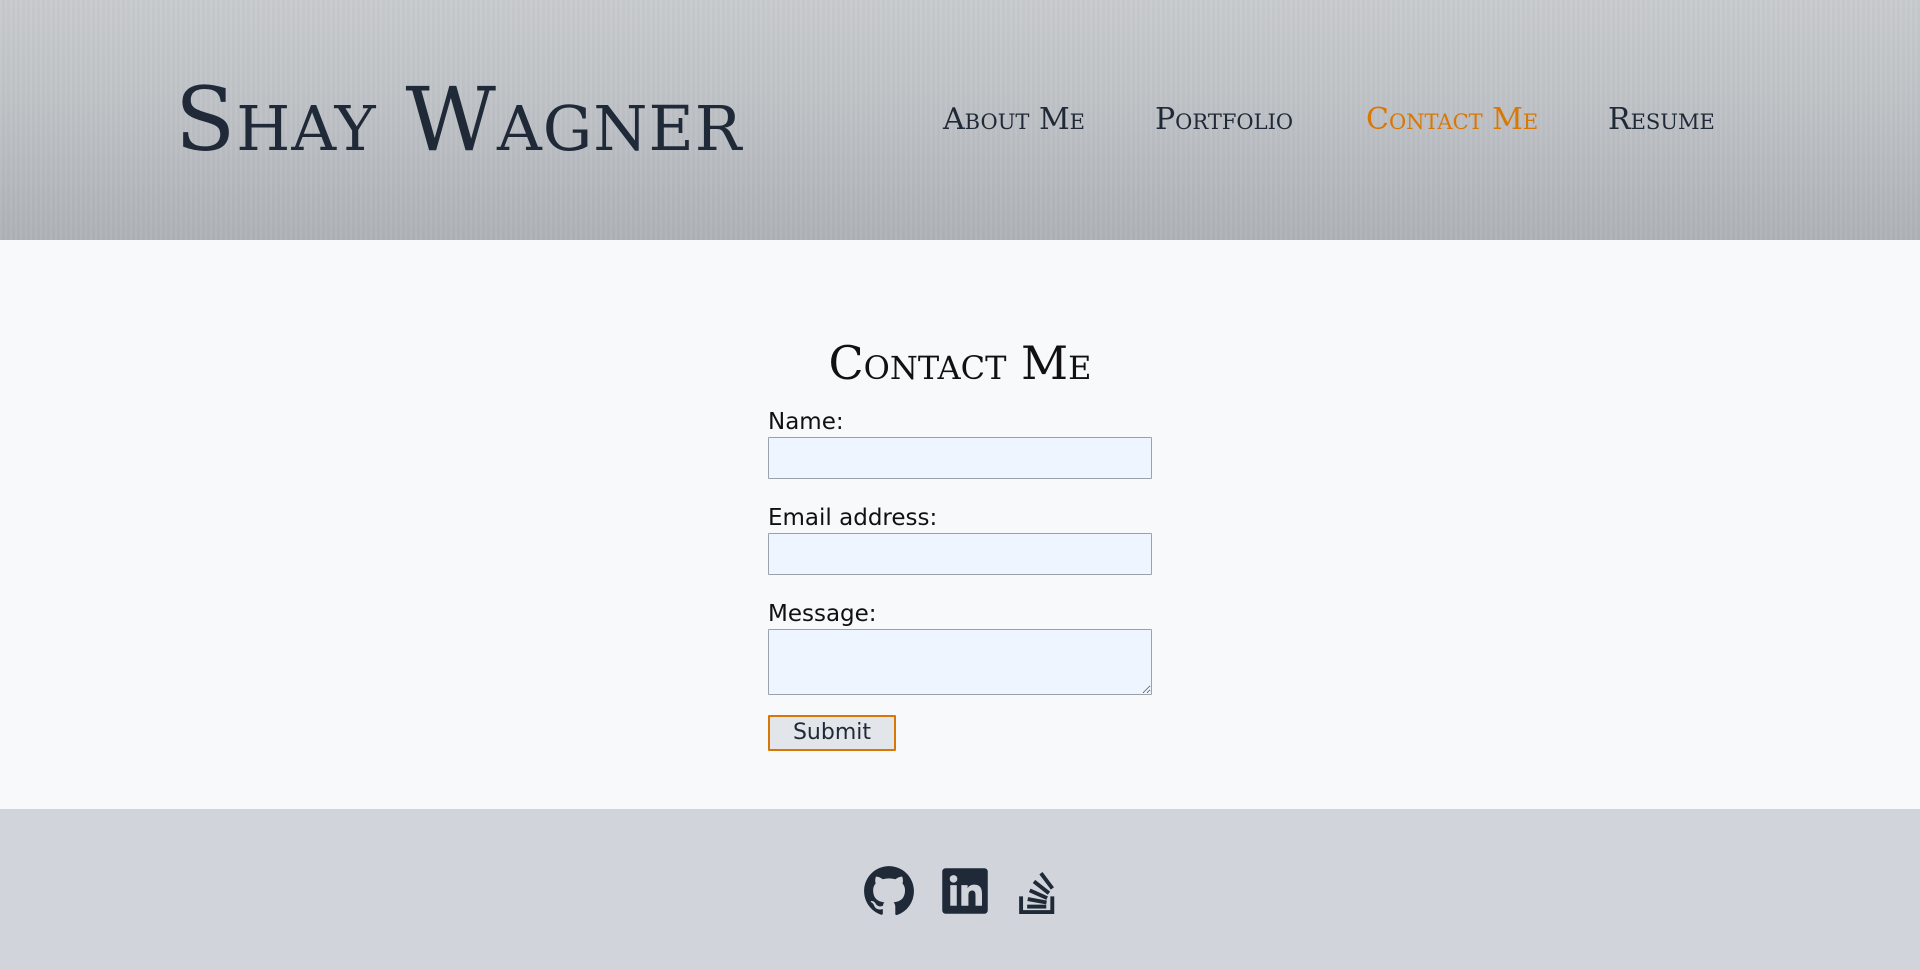 The width and height of the screenshot is (1920, 969). I want to click on email-label: Email address:, so click(853, 518).